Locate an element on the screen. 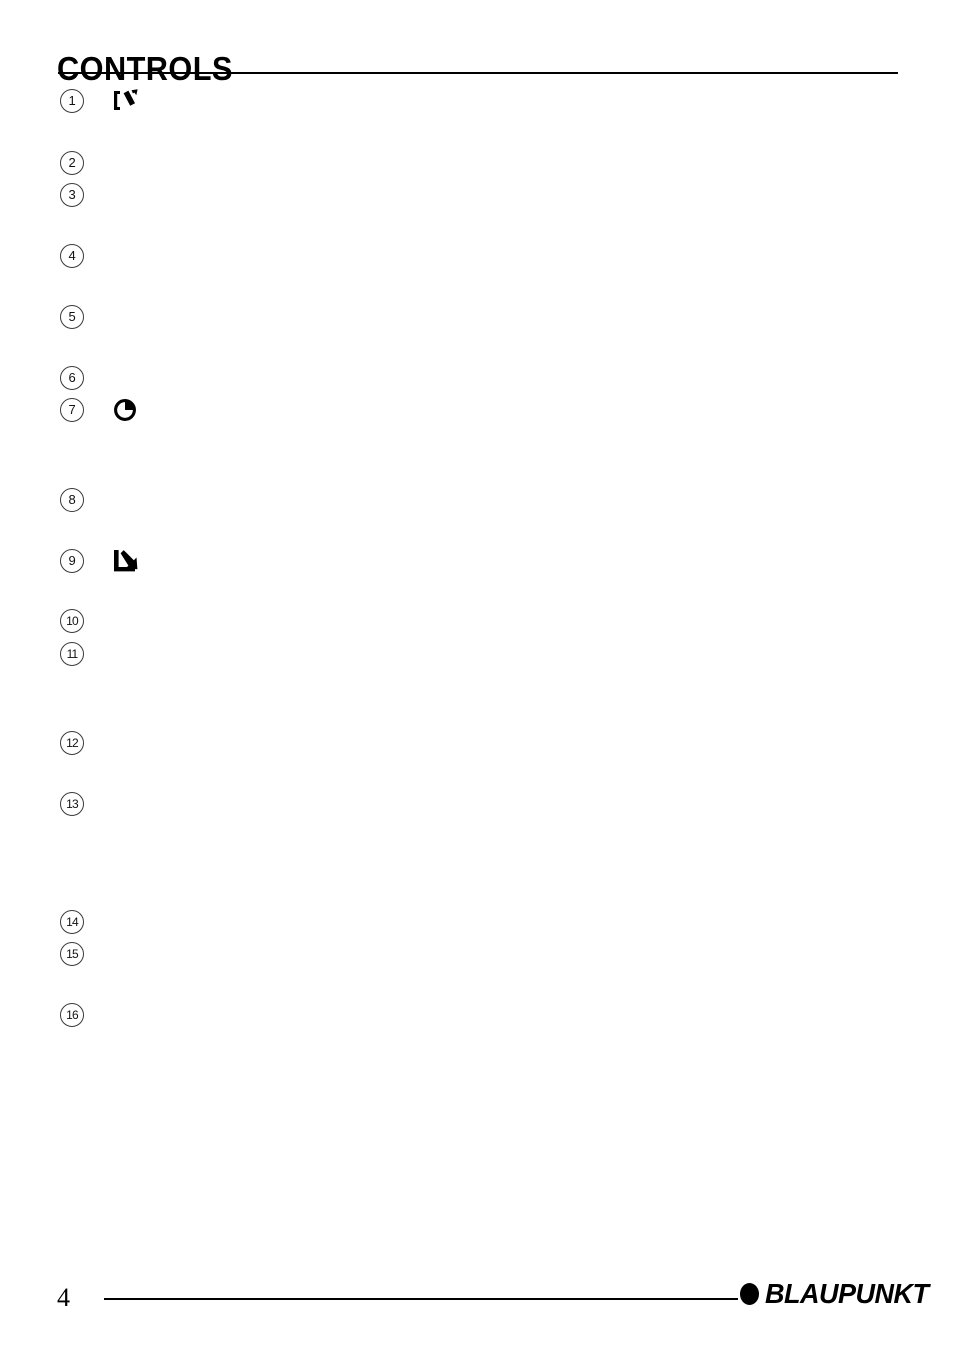 The height and width of the screenshot is (1349, 954). callout-number-badge: 14 is located at coordinates (72, 922).